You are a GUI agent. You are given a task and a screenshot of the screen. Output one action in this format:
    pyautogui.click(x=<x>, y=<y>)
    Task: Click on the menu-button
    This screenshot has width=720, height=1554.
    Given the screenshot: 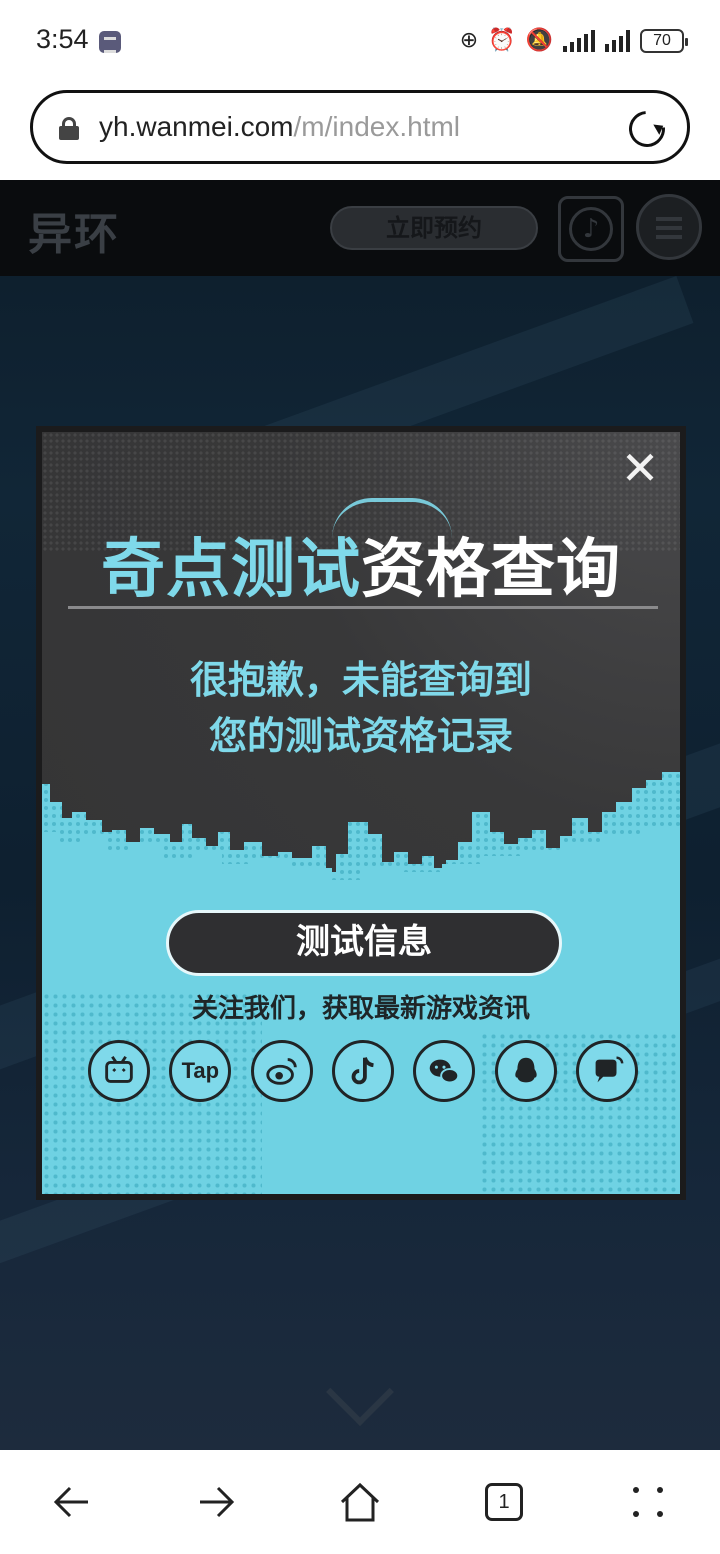 What is the action you would take?
    pyautogui.click(x=669, y=227)
    